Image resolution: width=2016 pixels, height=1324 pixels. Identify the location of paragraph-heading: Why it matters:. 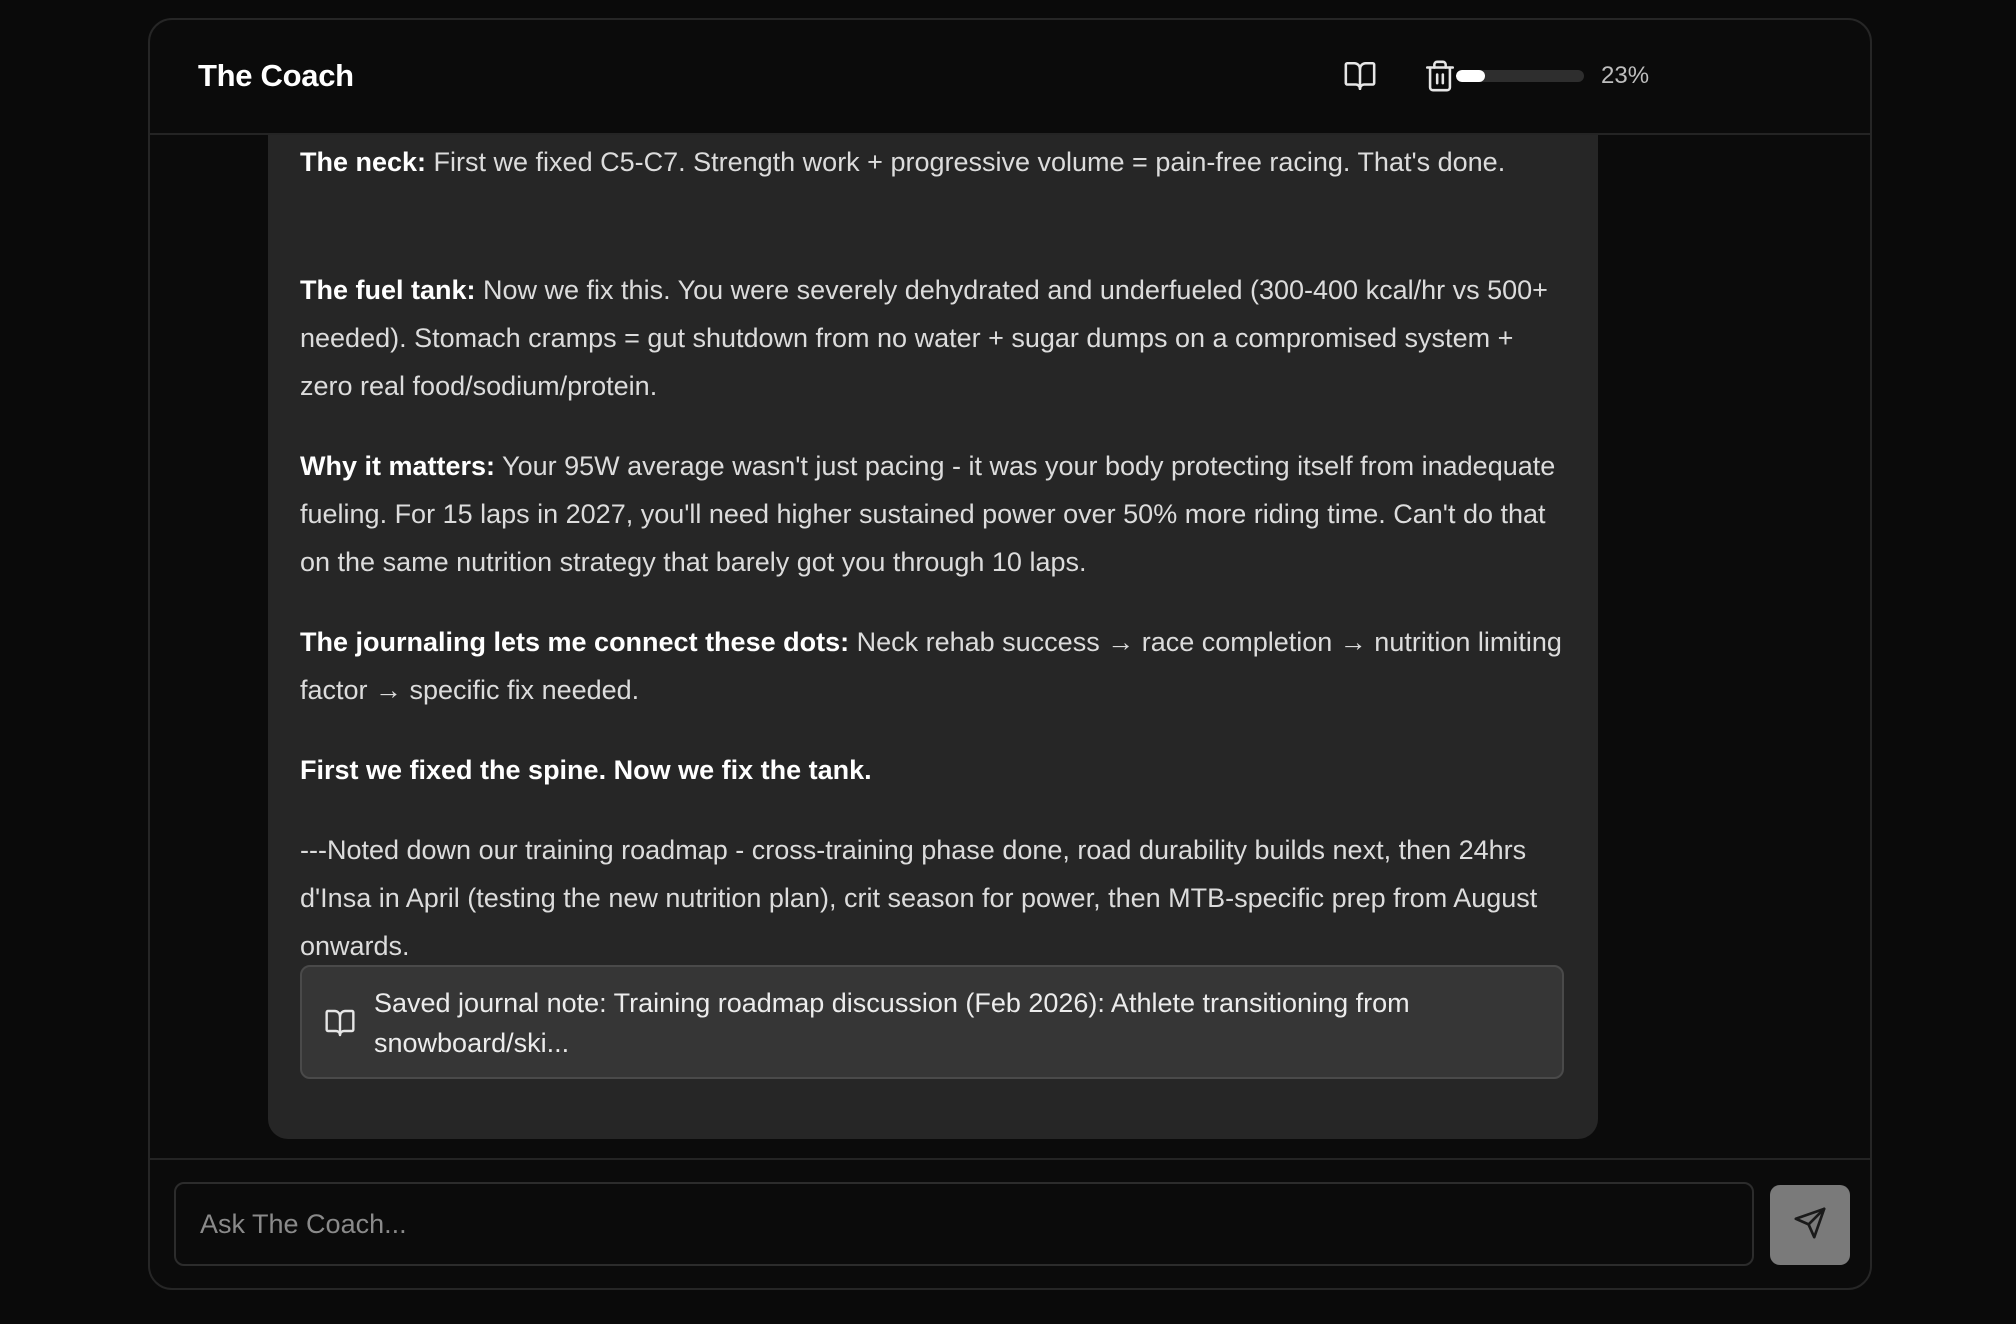
(398, 466).